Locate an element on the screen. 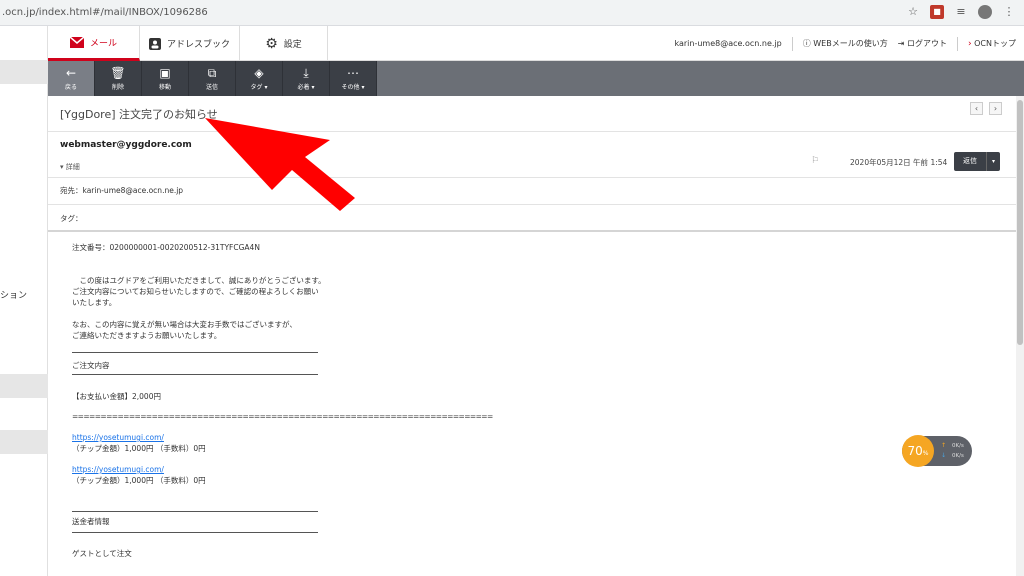 The height and width of the screenshot is (576, 1024). more-dots-icon: ⋯ is located at coordinates (353, 72).